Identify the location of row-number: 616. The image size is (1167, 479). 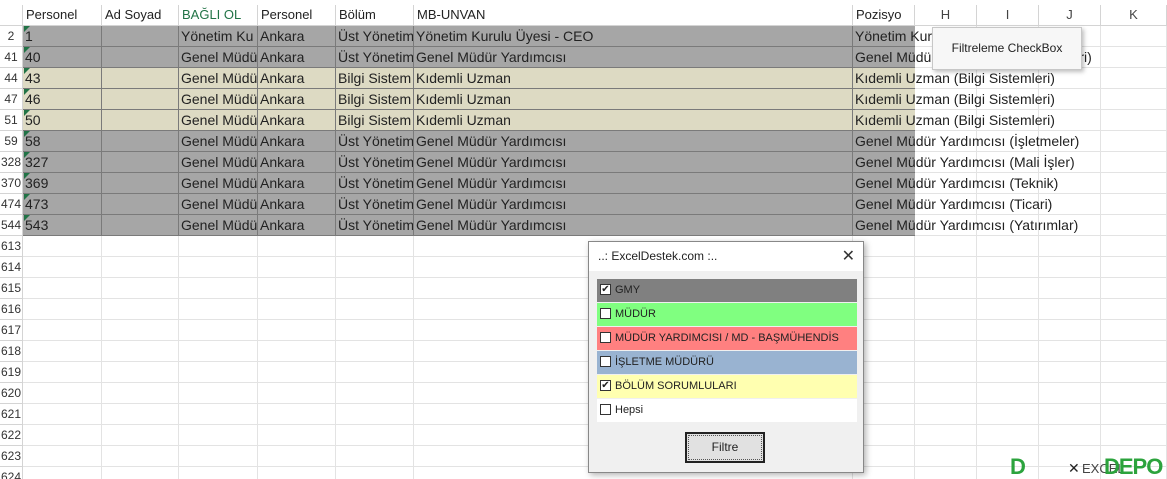
(11, 309).